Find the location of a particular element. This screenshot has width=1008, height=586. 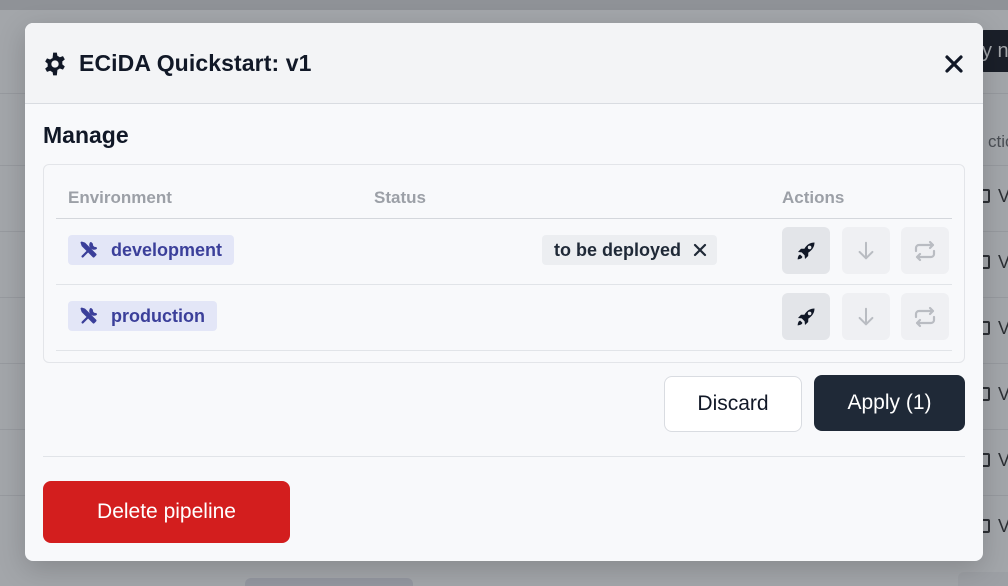

download-button-development is located at coordinates (866, 250).